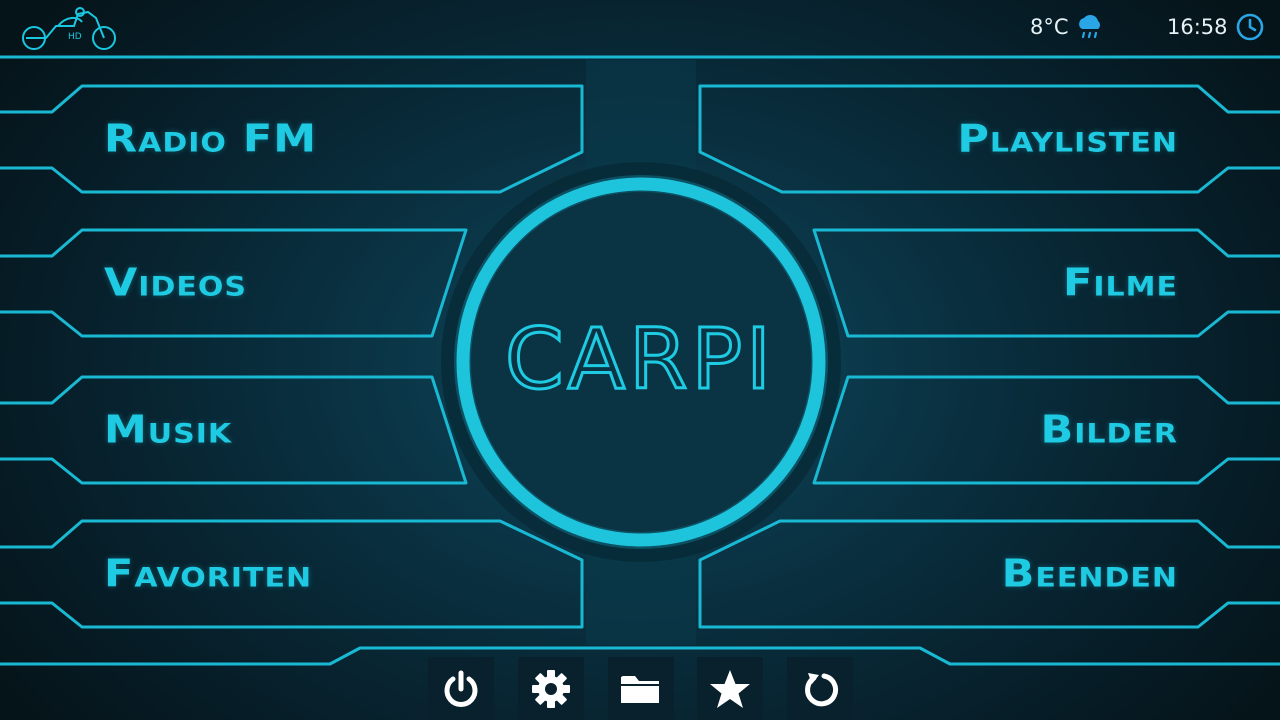 This screenshot has height=720, width=1280. I want to click on refresh-button, so click(820, 688).